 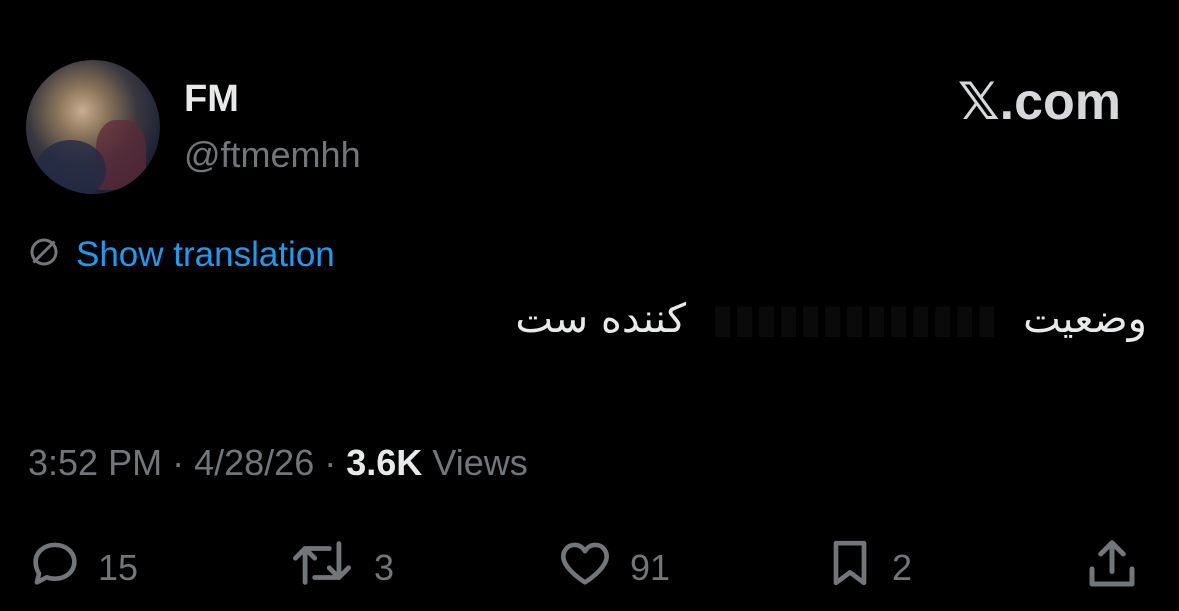 I want to click on reply-button: 15, so click(x=82, y=567).